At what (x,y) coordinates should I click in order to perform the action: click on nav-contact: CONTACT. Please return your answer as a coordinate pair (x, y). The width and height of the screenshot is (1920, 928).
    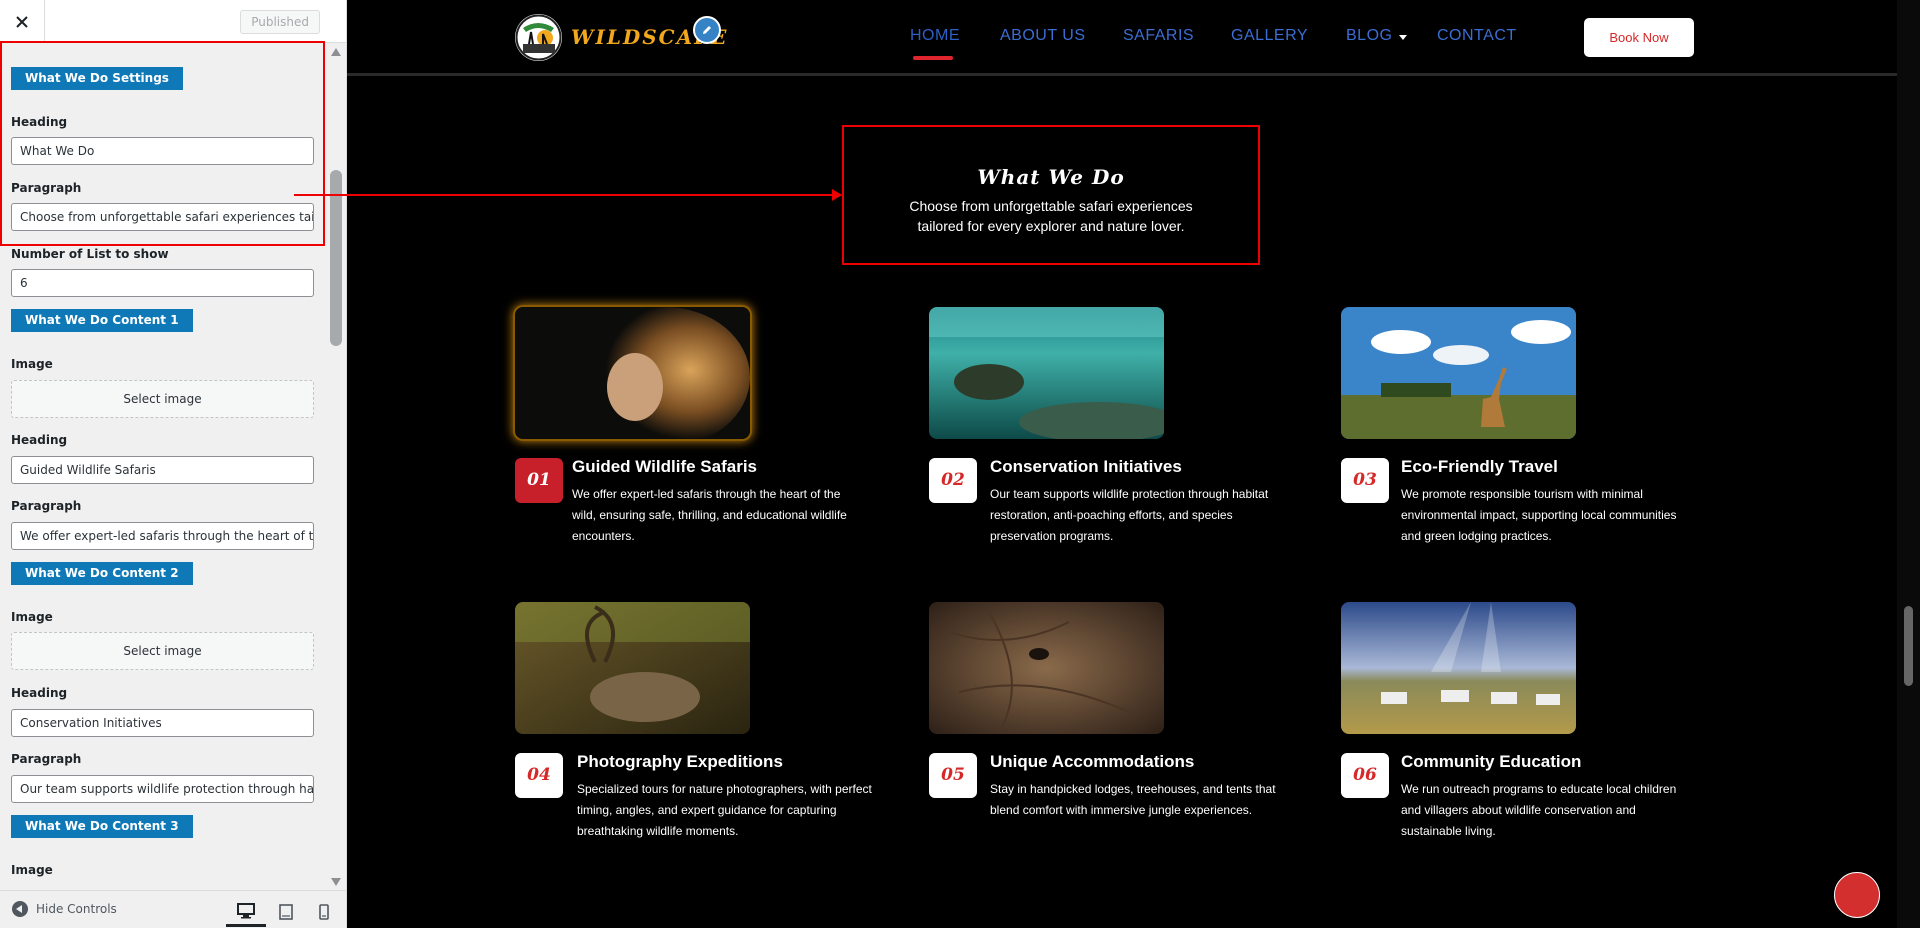
    Looking at the image, I should click on (1477, 36).